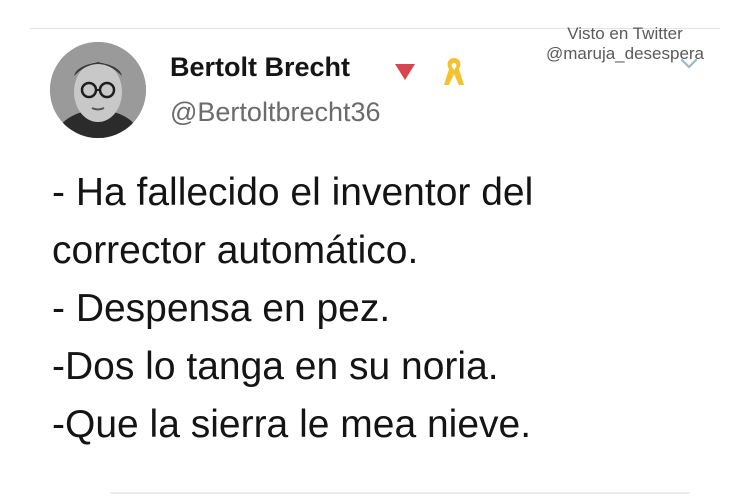 The image size is (750, 499). What do you see at coordinates (405, 72) in the screenshot?
I see `red-triangle-icon` at bounding box center [405, 72].